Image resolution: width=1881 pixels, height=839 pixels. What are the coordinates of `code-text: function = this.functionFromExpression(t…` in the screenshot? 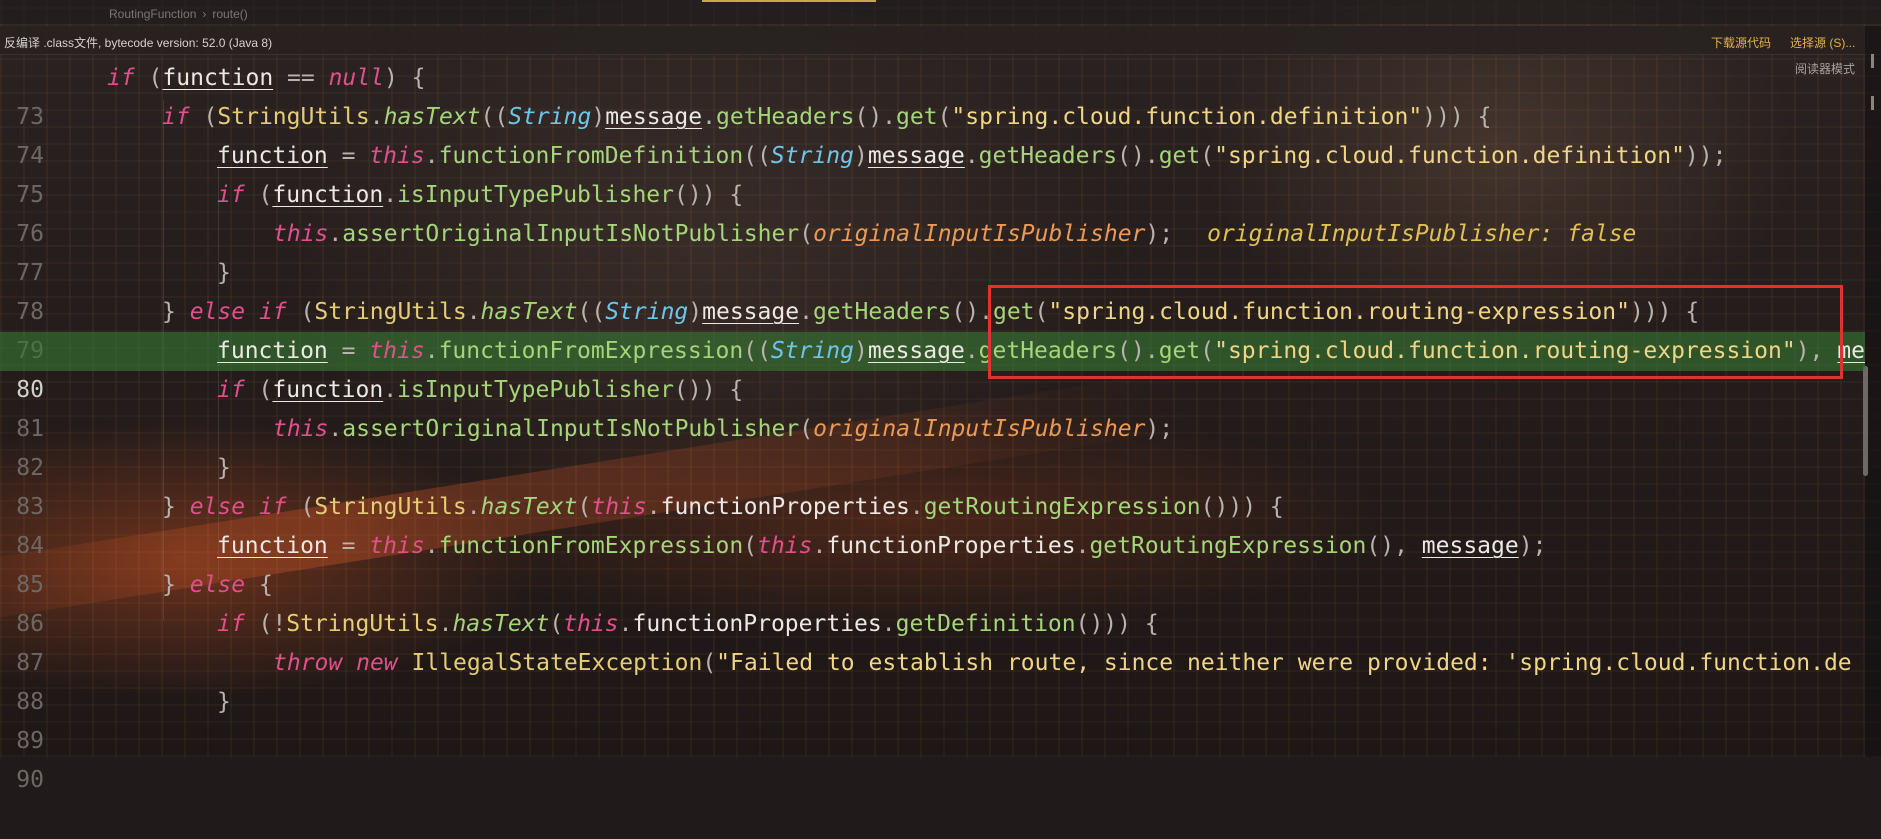 It's located at (882, 546).